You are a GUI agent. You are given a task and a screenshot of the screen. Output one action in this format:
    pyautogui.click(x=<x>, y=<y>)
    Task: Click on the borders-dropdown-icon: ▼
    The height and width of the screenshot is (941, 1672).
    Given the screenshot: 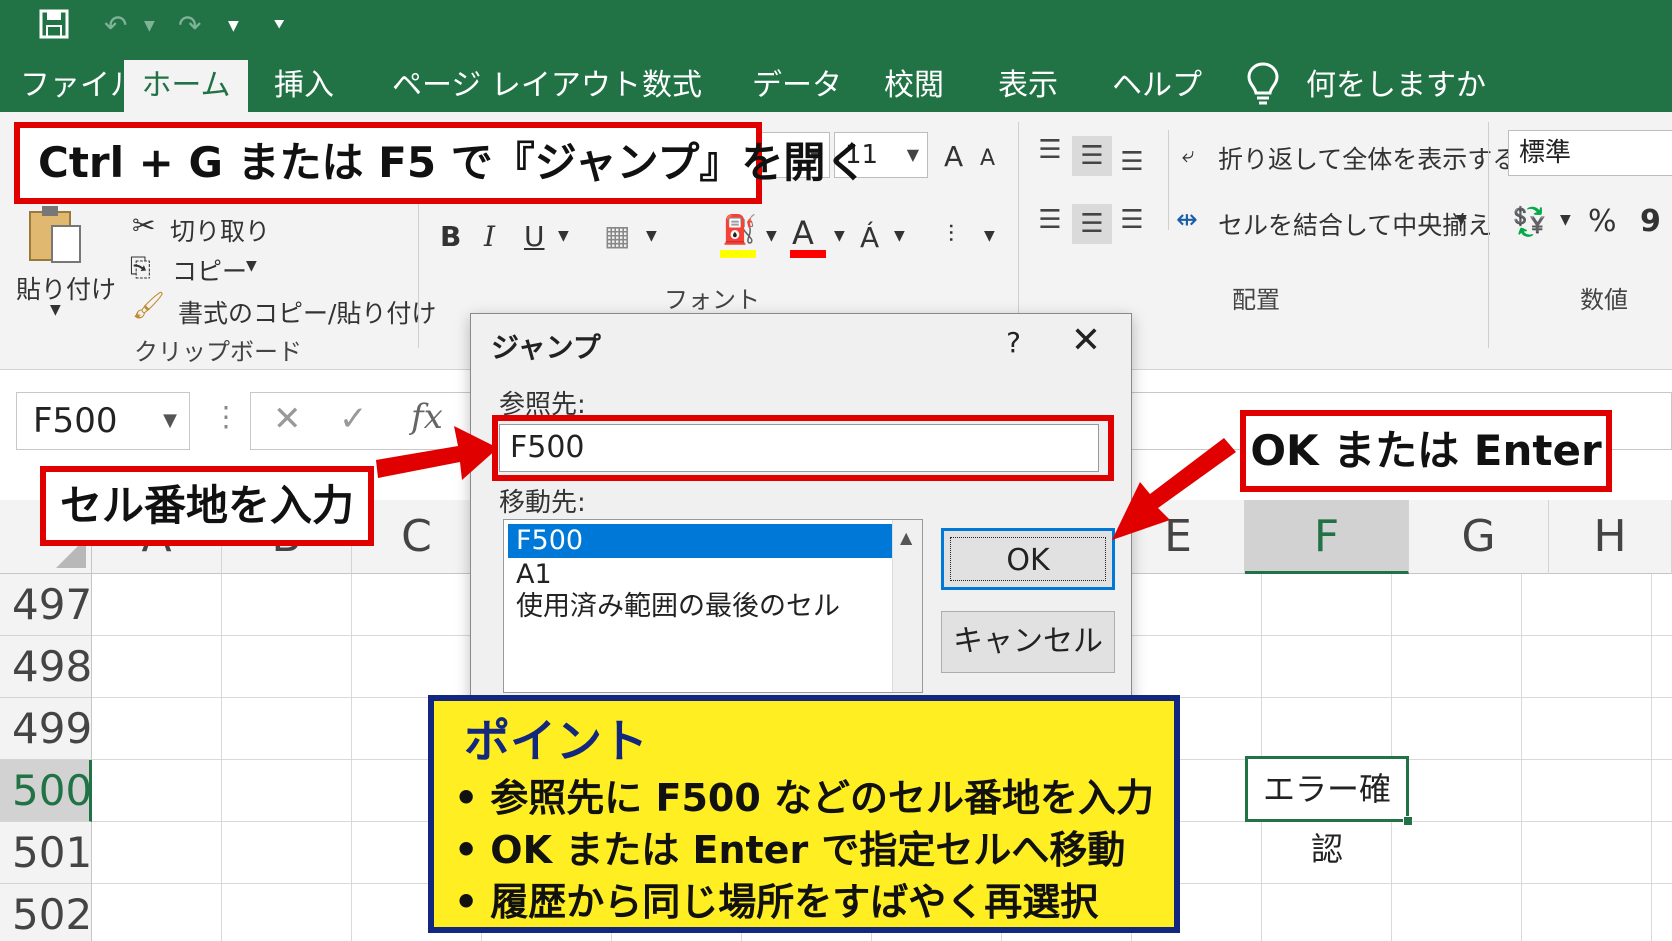 What is the action you would take?
    pyautogui.click(x=651, y=236)
    